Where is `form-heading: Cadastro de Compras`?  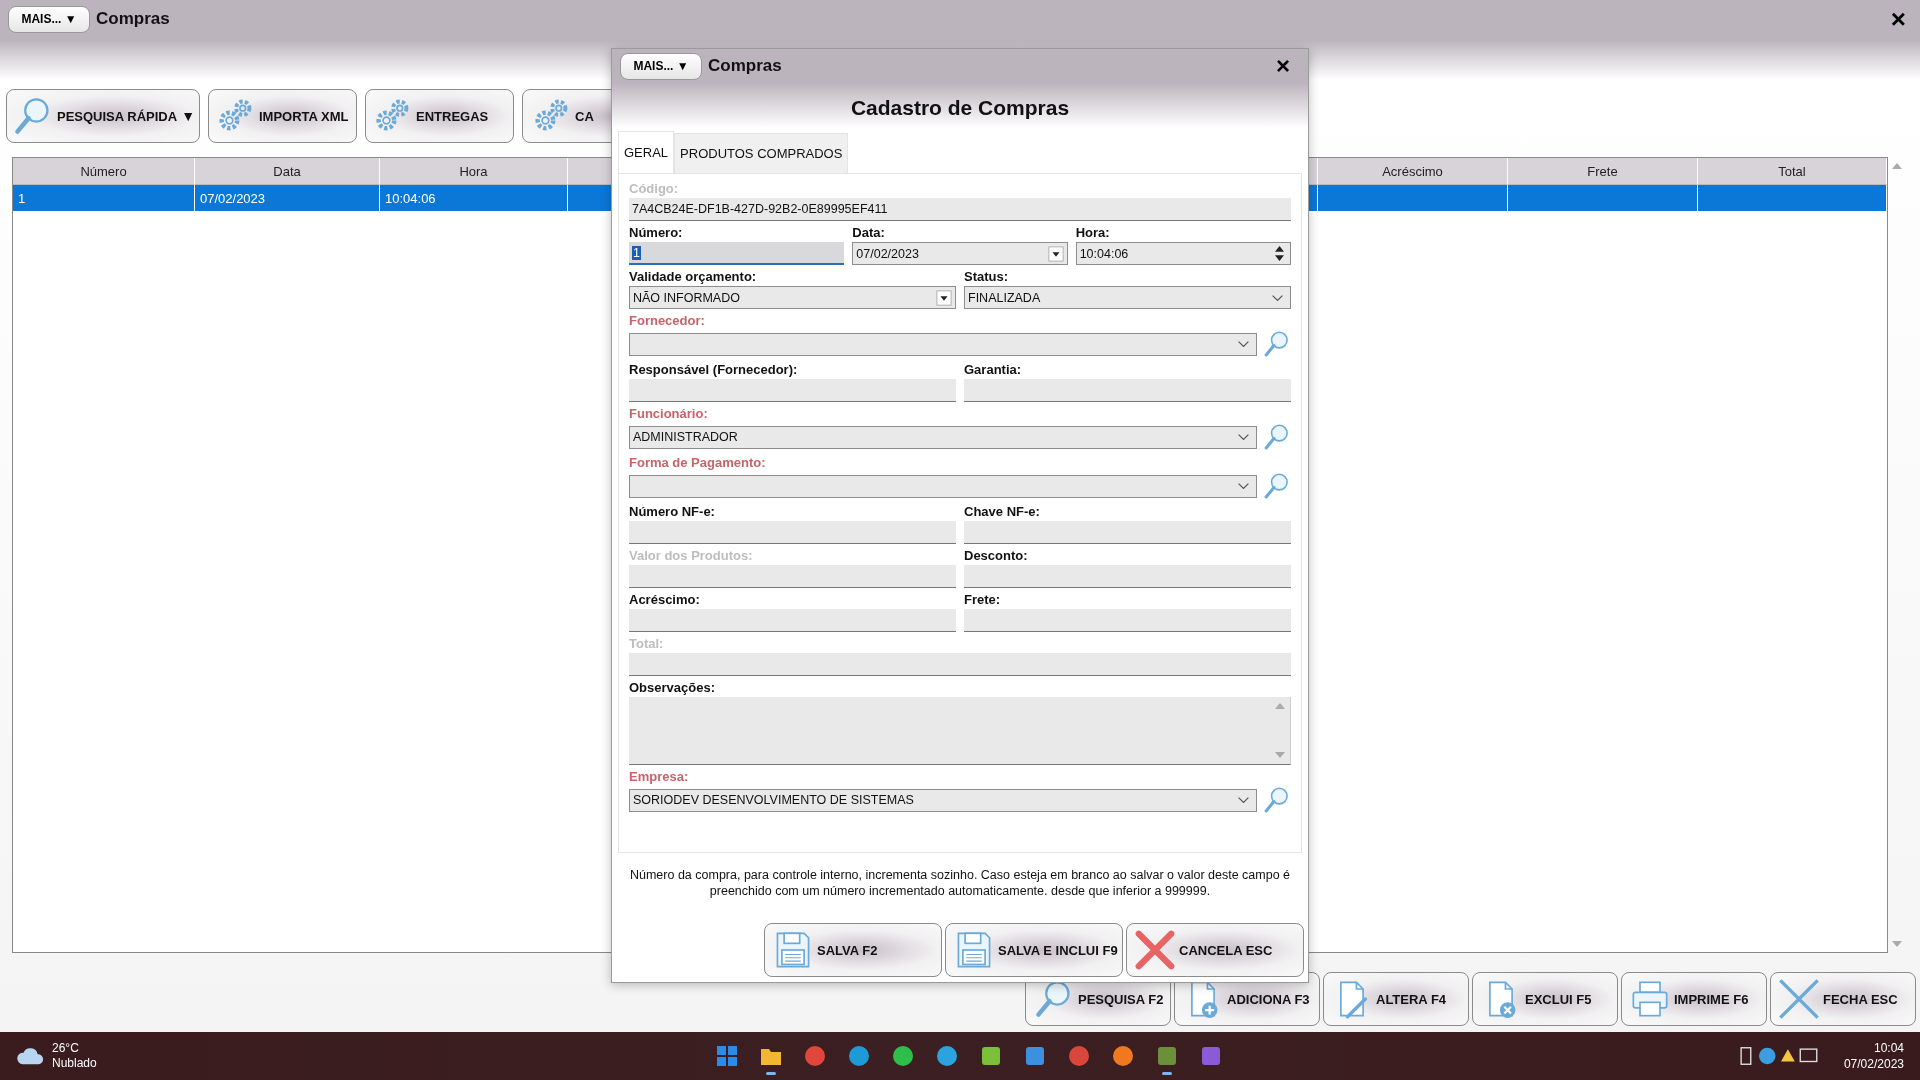
form-heading: Cadastro de Compras is located at coordinates (960, 108).